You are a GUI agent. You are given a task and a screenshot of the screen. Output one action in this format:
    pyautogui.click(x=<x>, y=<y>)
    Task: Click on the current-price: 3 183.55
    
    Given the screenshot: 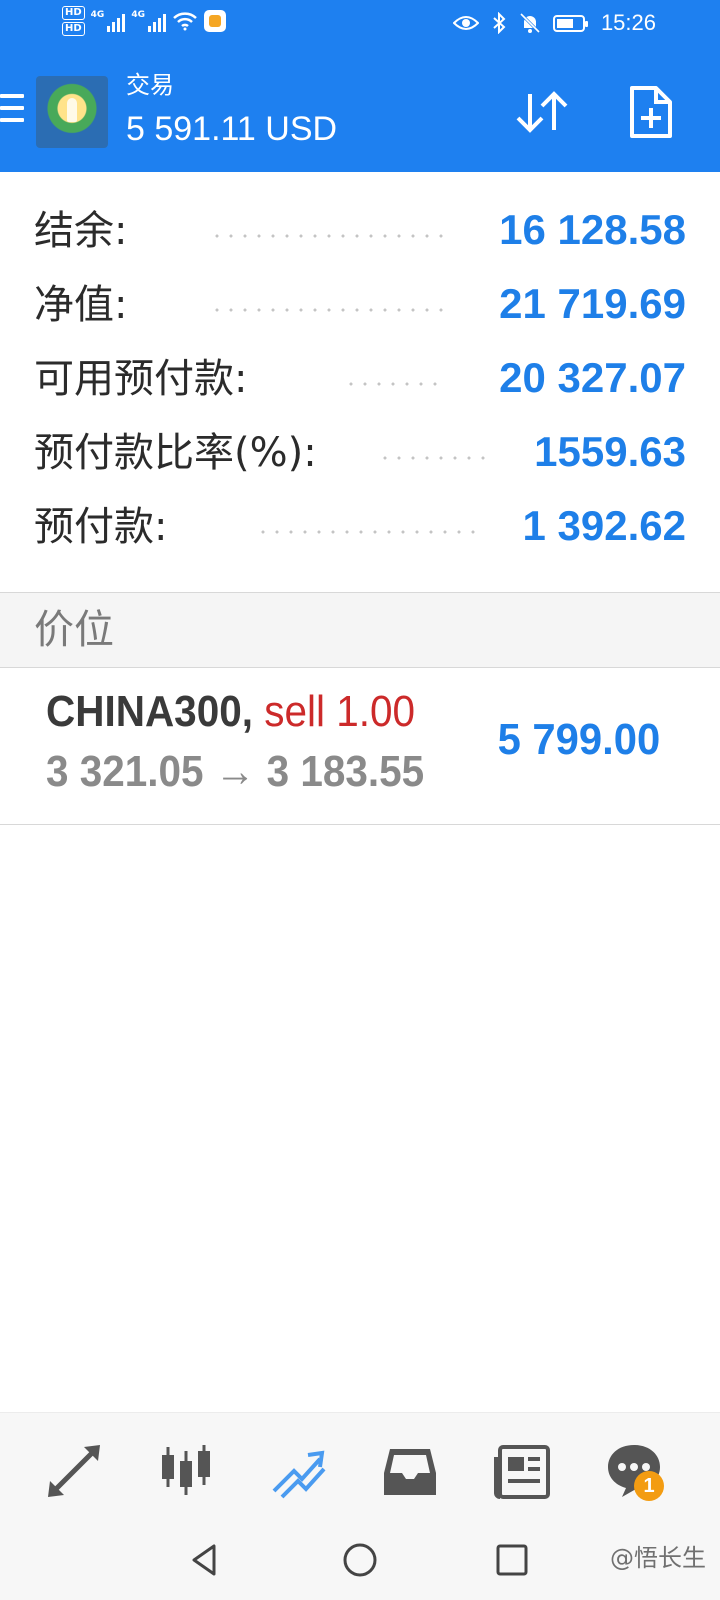 What is the action you would take?
    pyautogui.click(x=345, y=771)
    